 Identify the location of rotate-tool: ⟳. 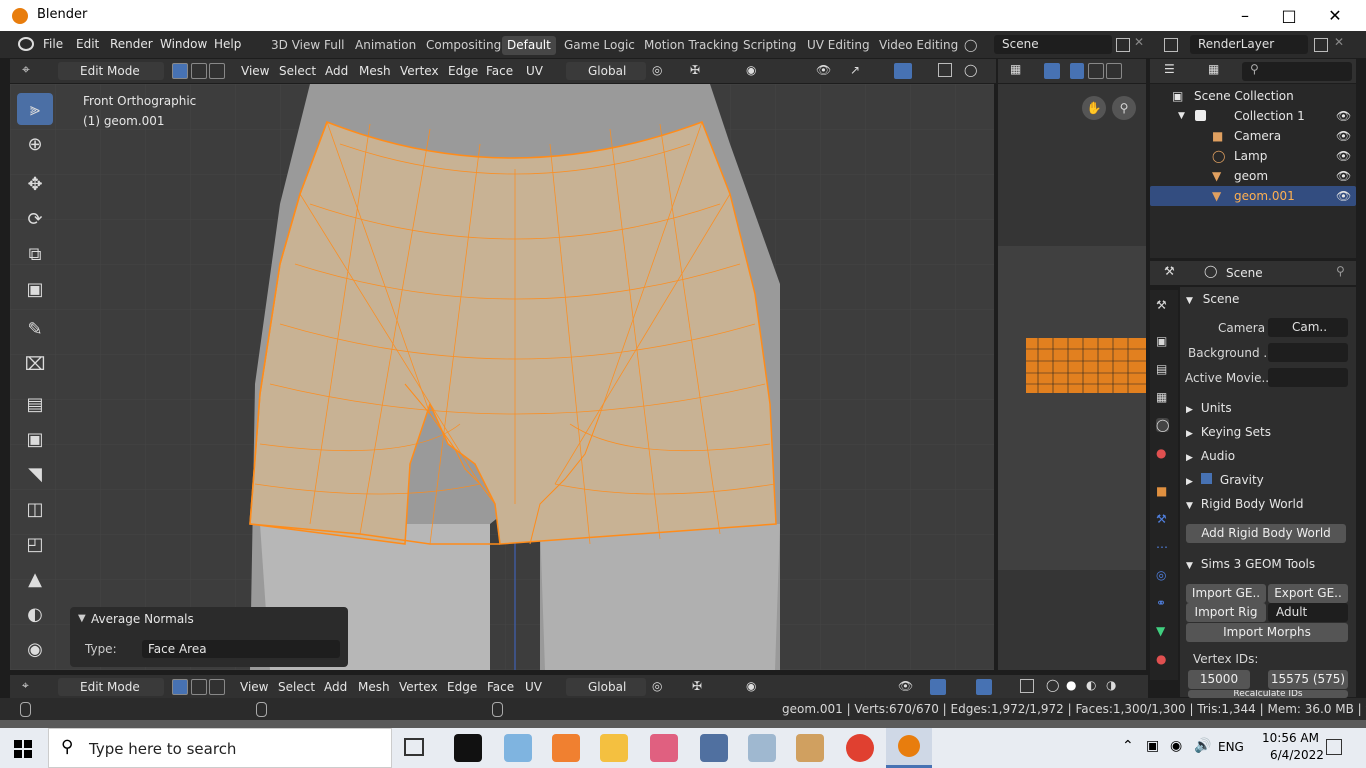
(35, 219).